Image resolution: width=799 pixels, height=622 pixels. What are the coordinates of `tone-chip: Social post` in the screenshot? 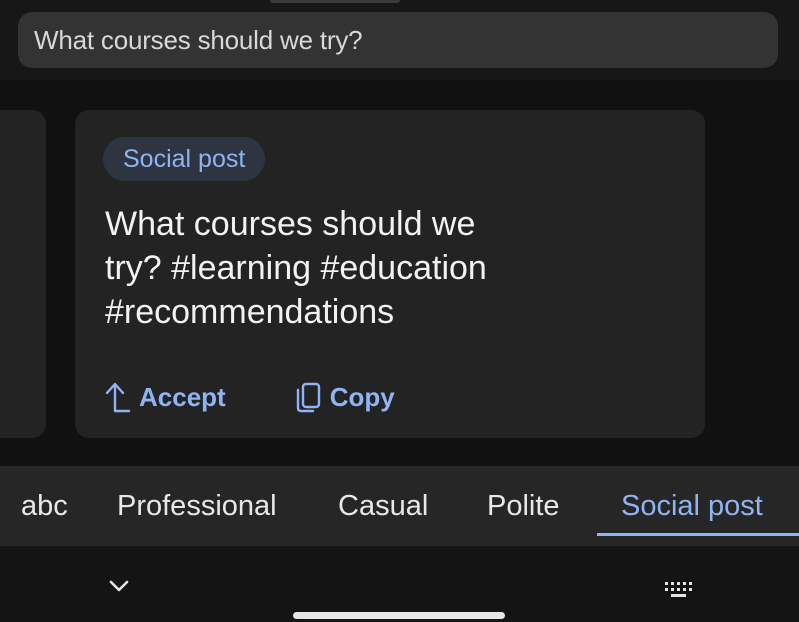 It's located at (184, 159).